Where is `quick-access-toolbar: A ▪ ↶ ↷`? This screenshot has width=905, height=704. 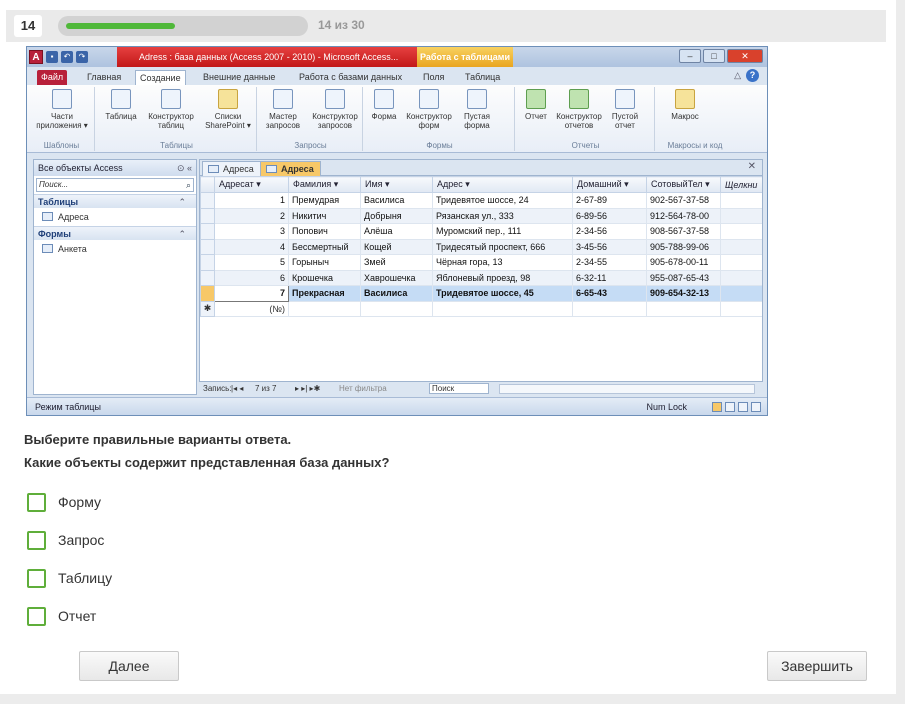
quick-access-toolbar: A ▪ ↶ ↷ is located at coordinates (58, 57).